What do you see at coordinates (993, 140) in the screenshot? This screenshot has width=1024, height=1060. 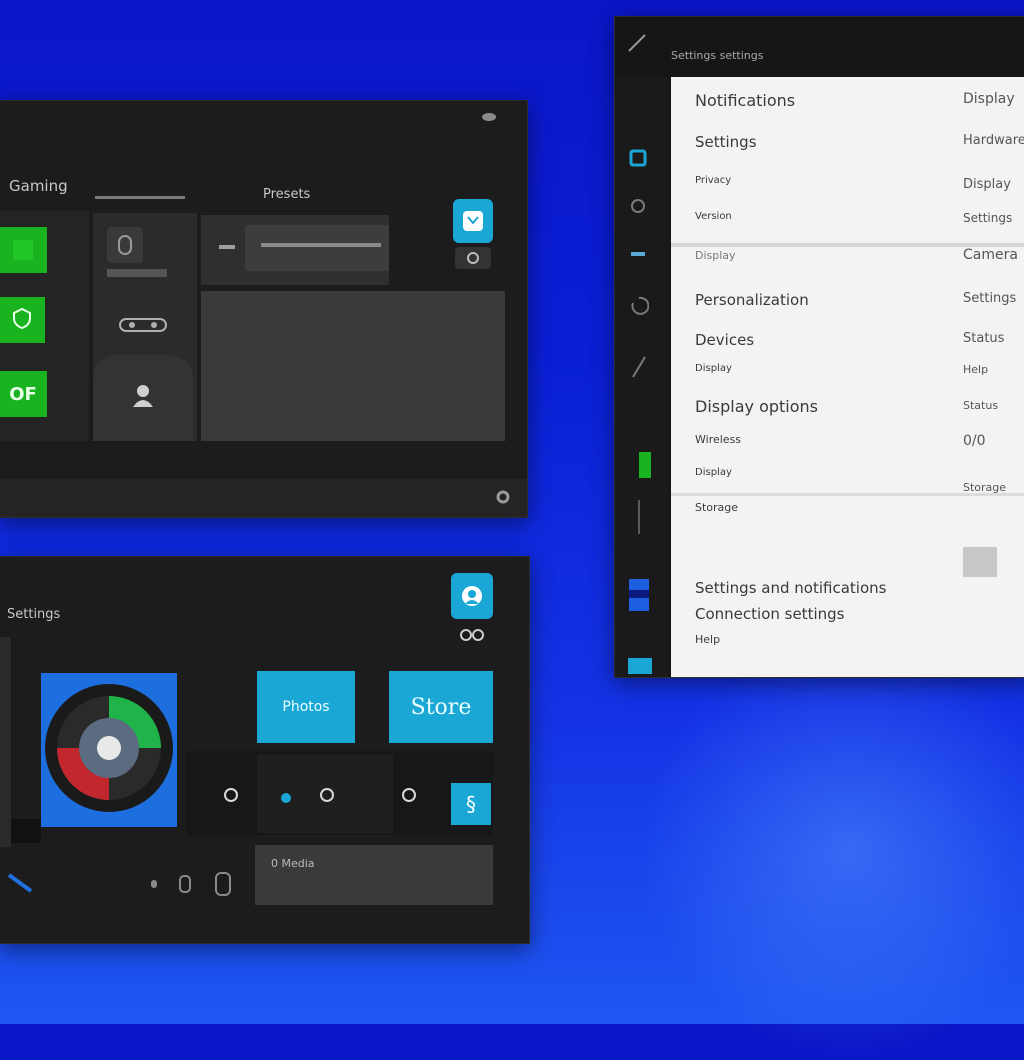 I see `setting-value: Hardware` at bounding box center [993, 140].